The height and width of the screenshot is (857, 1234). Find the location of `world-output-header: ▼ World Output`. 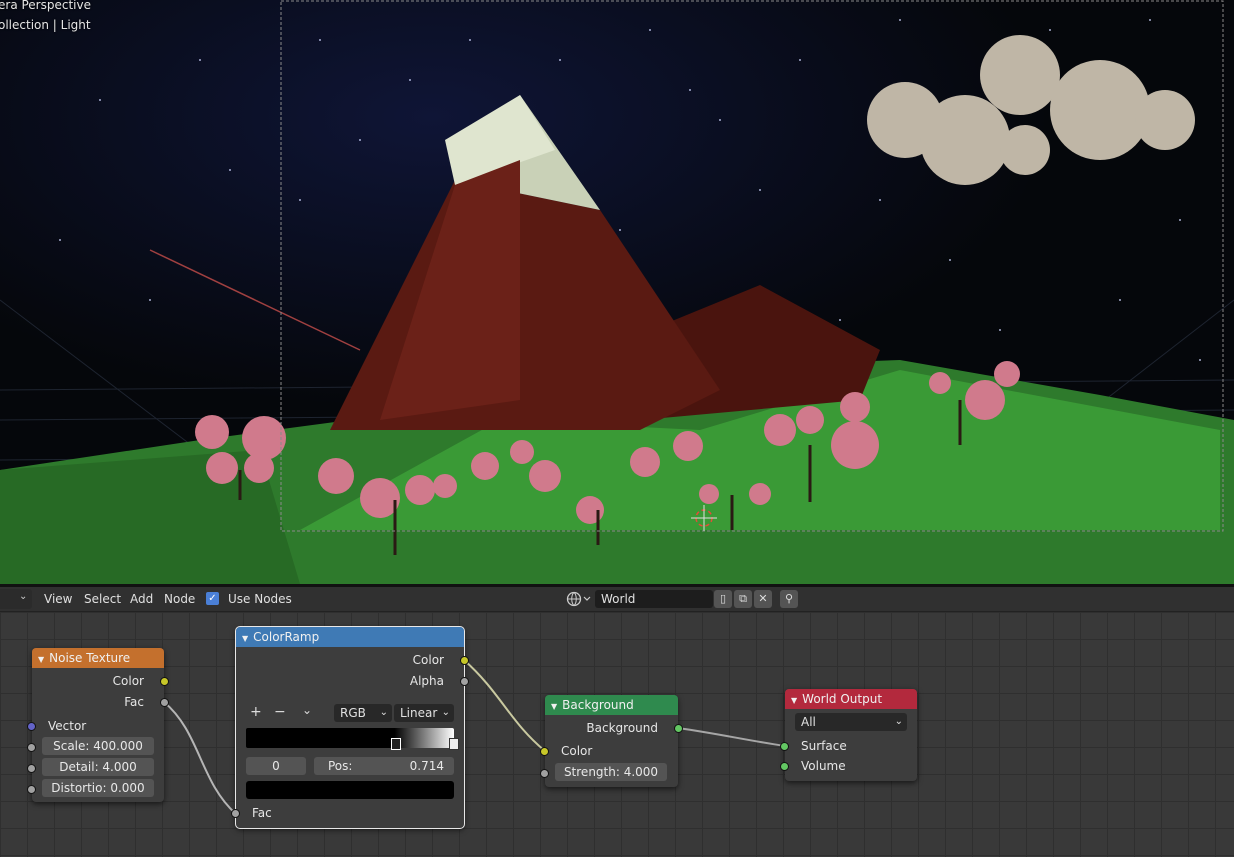

world-output-header: ▼ World Output is located at coordinates (851, 699).